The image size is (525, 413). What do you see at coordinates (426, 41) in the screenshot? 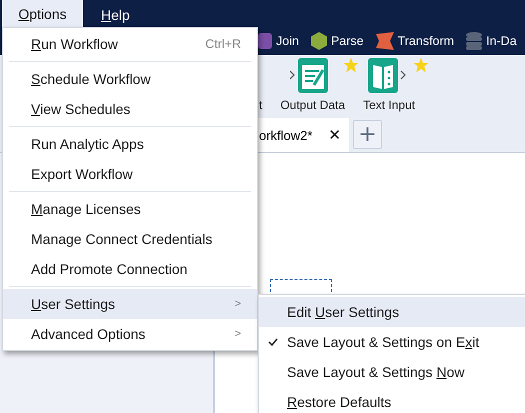
I see `category-label: Transform` at bounding box center [426, 41].